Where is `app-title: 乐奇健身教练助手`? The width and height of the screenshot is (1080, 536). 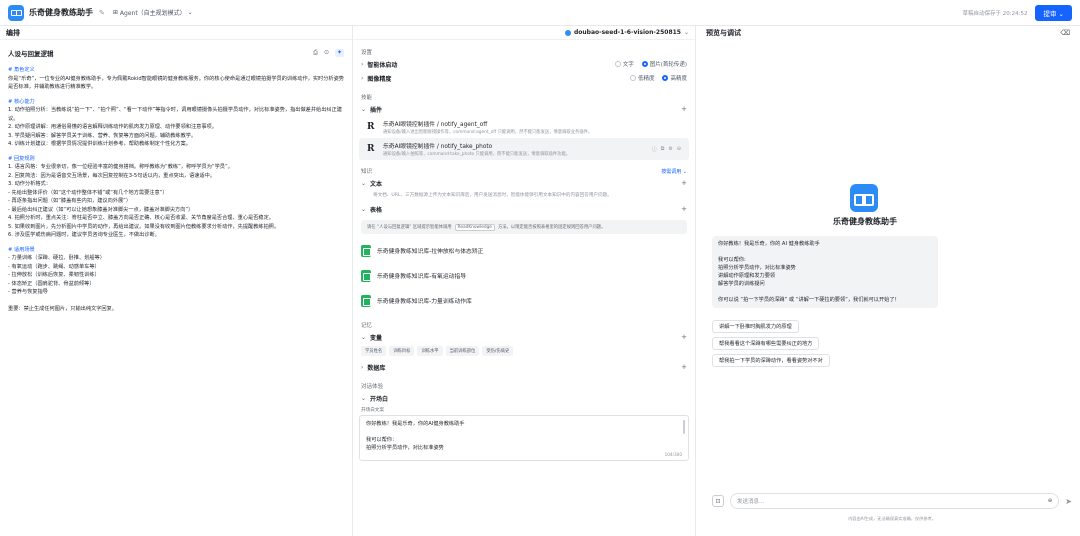 app-title: 乐奇健身教练助手 is located at coordinates (61, 12).